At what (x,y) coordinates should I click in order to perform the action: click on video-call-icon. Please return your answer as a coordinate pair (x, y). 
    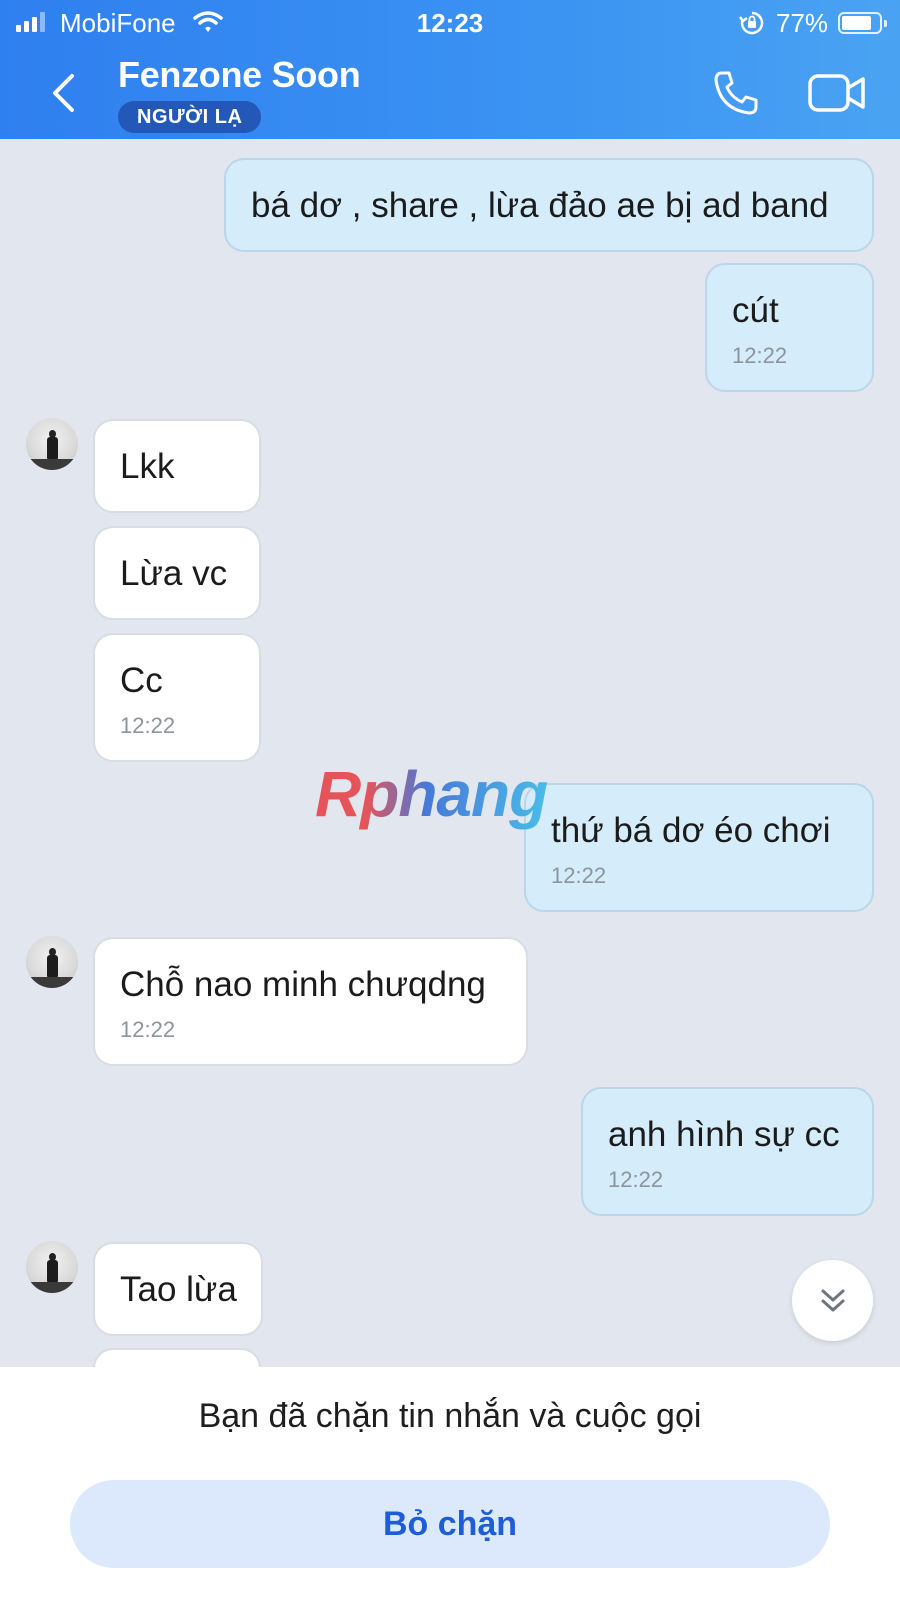
    Looking at the image, I should click on (837, 93).